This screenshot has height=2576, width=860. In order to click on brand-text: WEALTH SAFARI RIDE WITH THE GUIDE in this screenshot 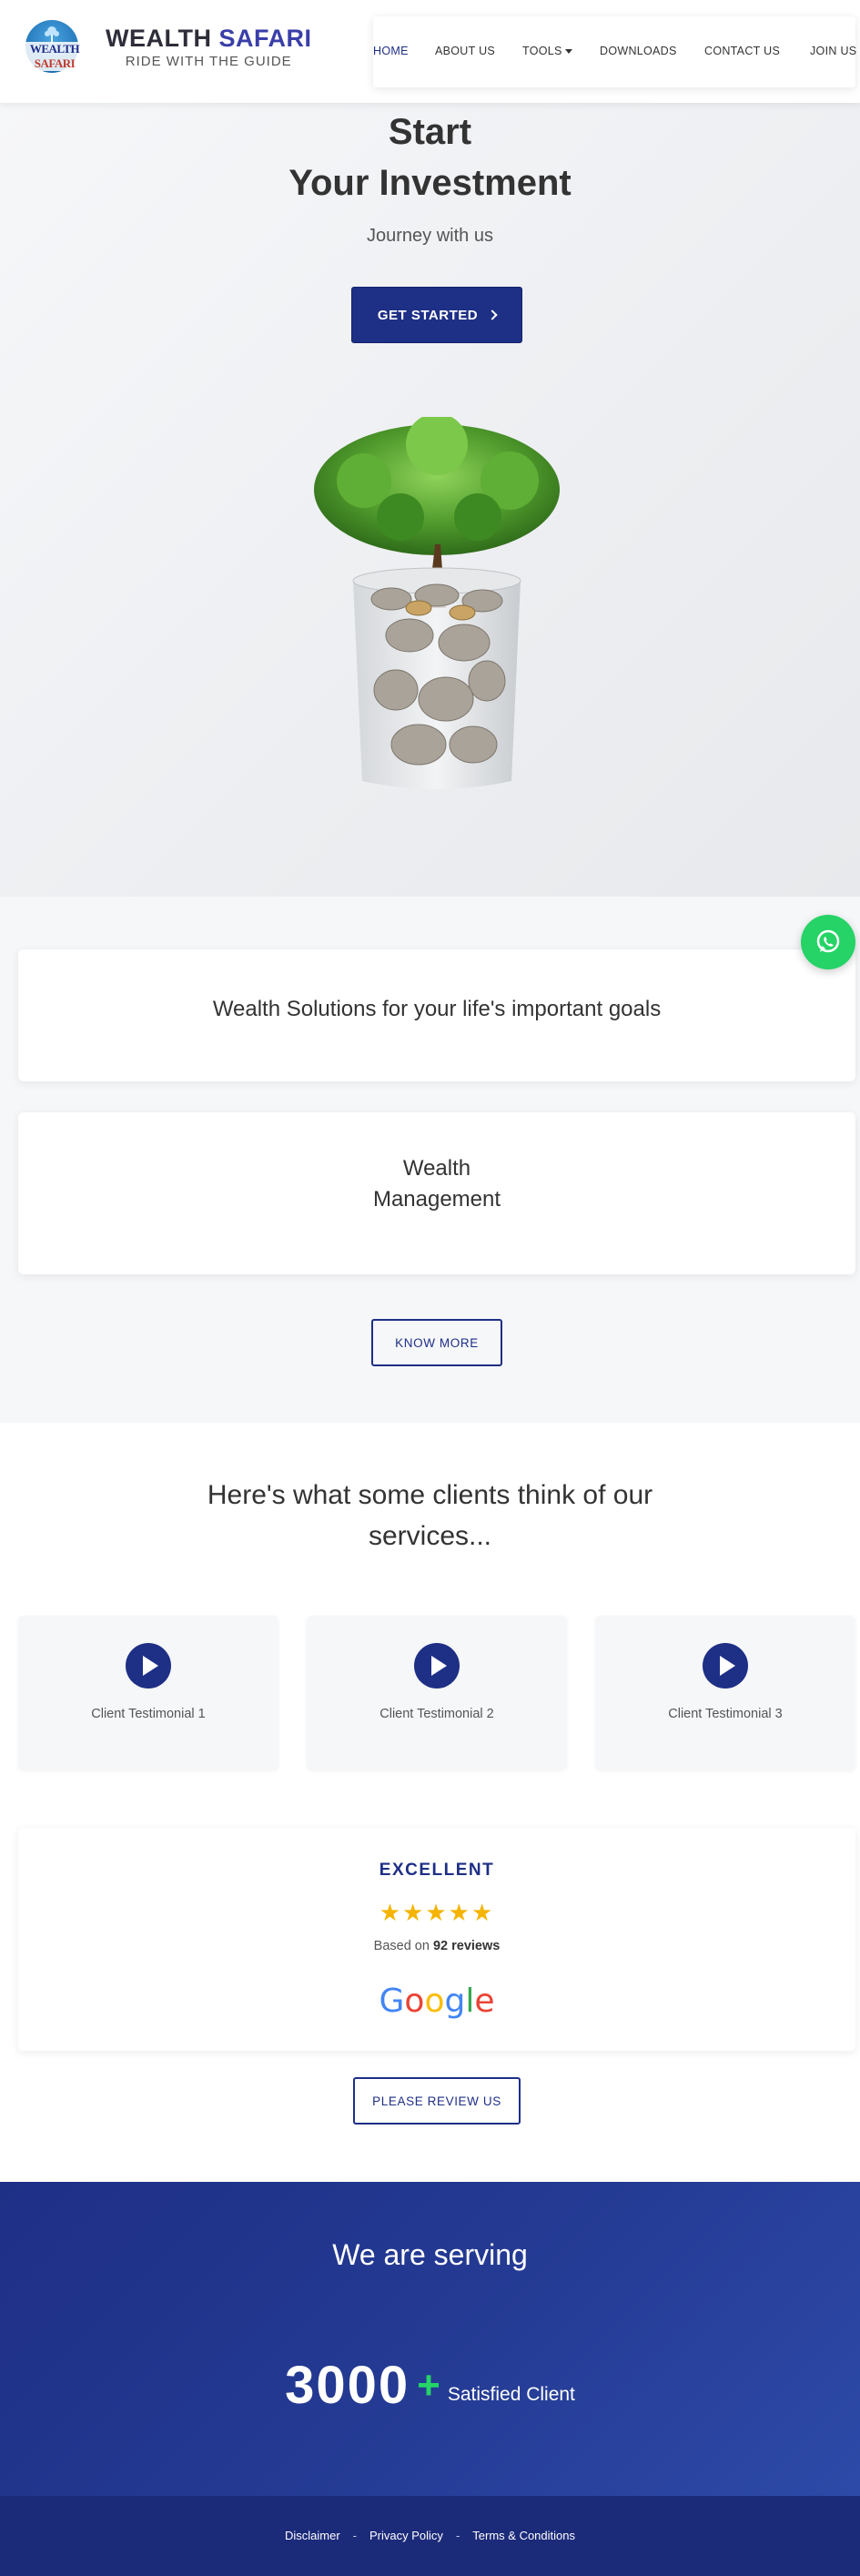, I will do `click(209, 47)`.